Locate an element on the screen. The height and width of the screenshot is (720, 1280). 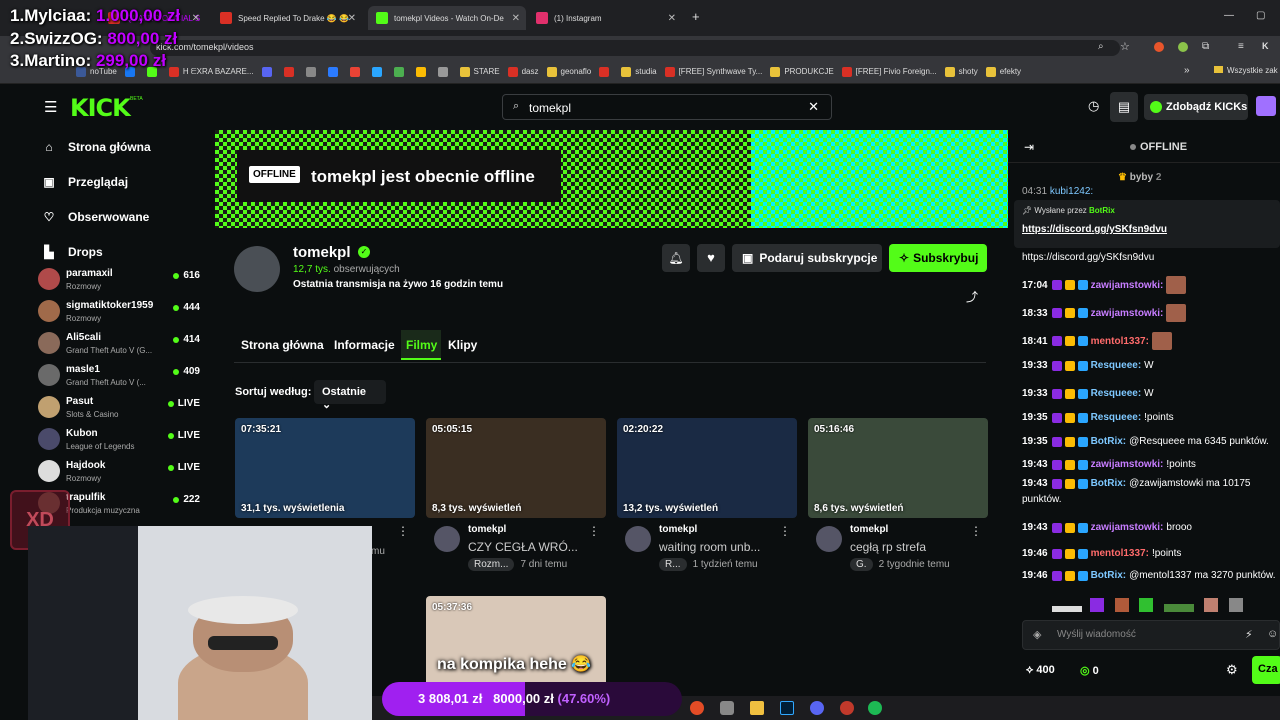
video-thumbnail: 05:37:36 is located at coordinates (516, 646).